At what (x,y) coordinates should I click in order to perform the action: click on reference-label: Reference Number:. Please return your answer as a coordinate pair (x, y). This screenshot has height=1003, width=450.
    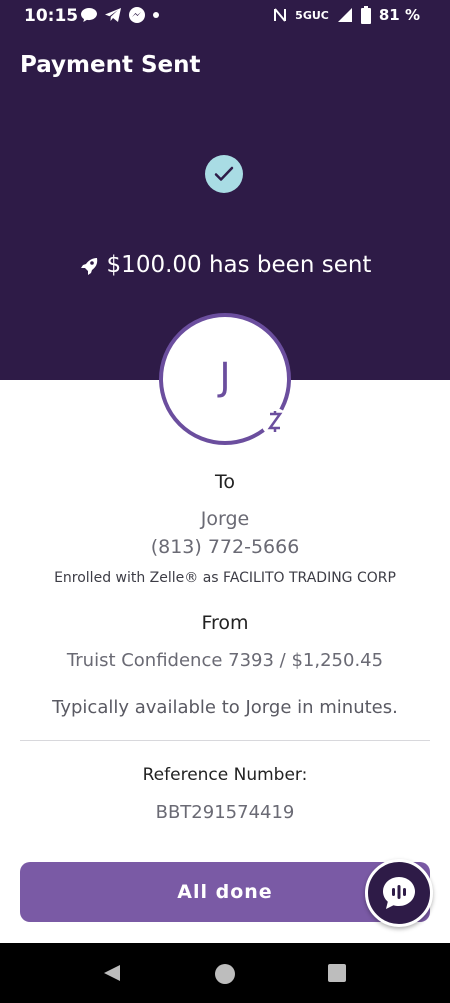
    Looking at the image, I should click on (225, 775).